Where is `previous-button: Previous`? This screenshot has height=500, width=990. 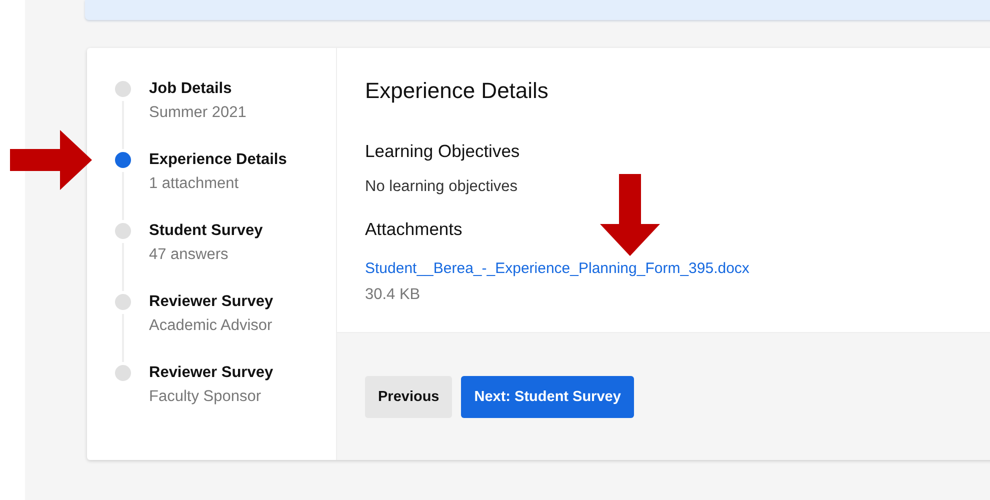 previous-button: Previous is located at coordinates (408, 397).